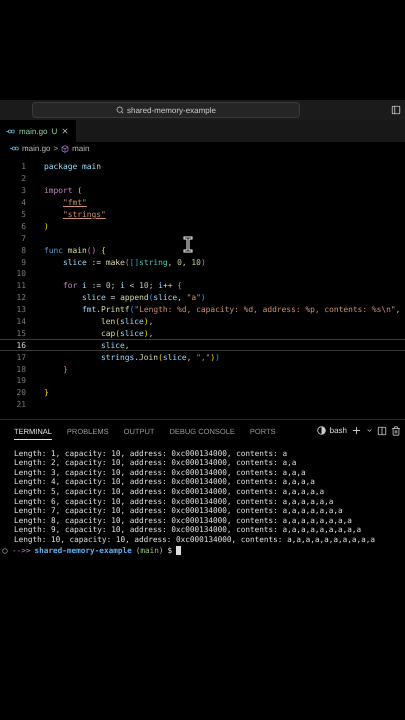 The width and height of the screenshot is (405, 720). I want to click on chevron-icon, so click(369, 430).